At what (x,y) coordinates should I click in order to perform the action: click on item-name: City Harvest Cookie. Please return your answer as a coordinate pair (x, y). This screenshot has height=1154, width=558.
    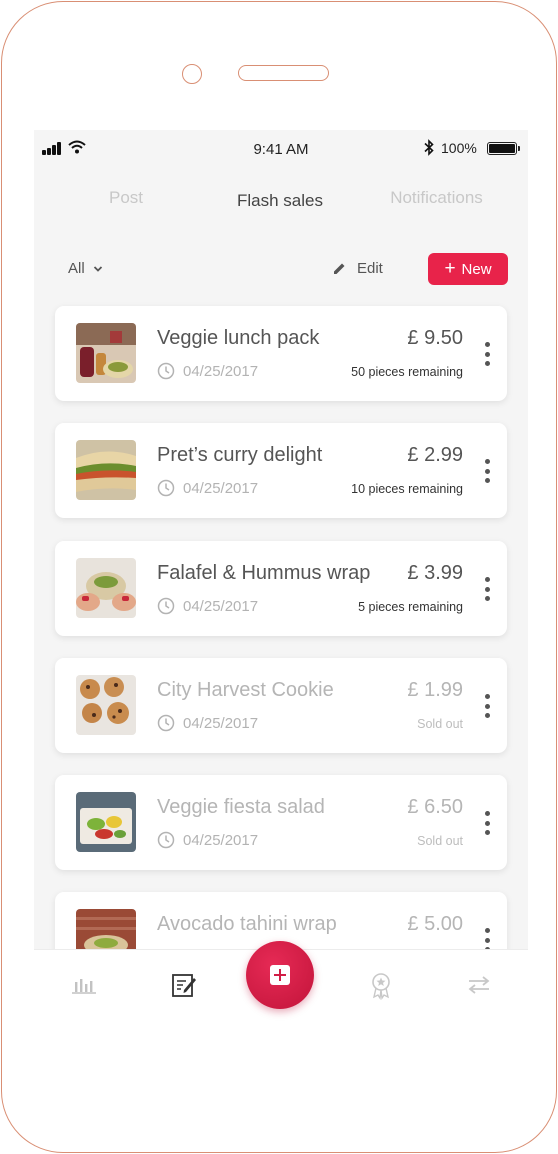
    Looking at the image, I should click on (245, 690).